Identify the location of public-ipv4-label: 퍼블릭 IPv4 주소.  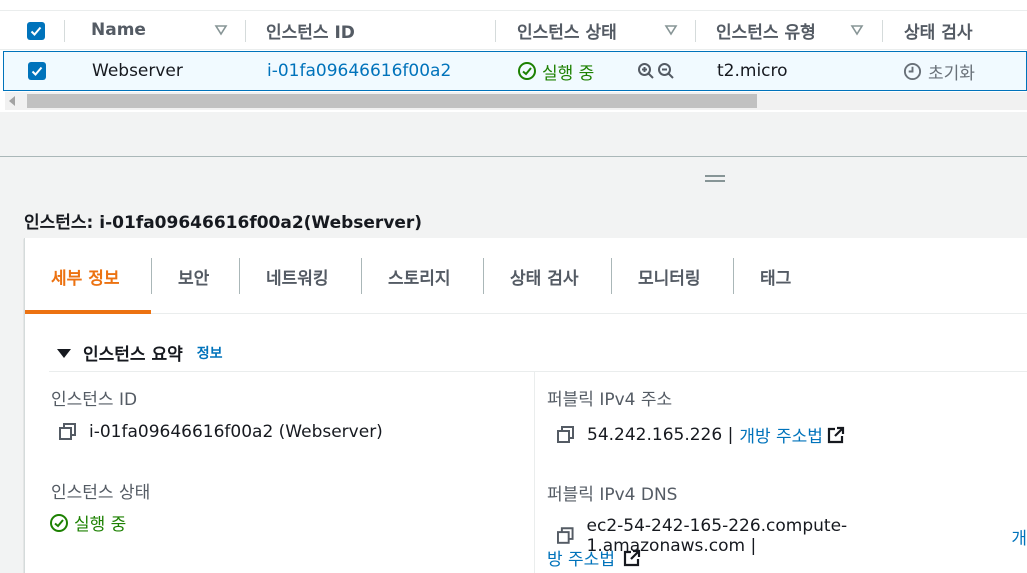
(610, 400).